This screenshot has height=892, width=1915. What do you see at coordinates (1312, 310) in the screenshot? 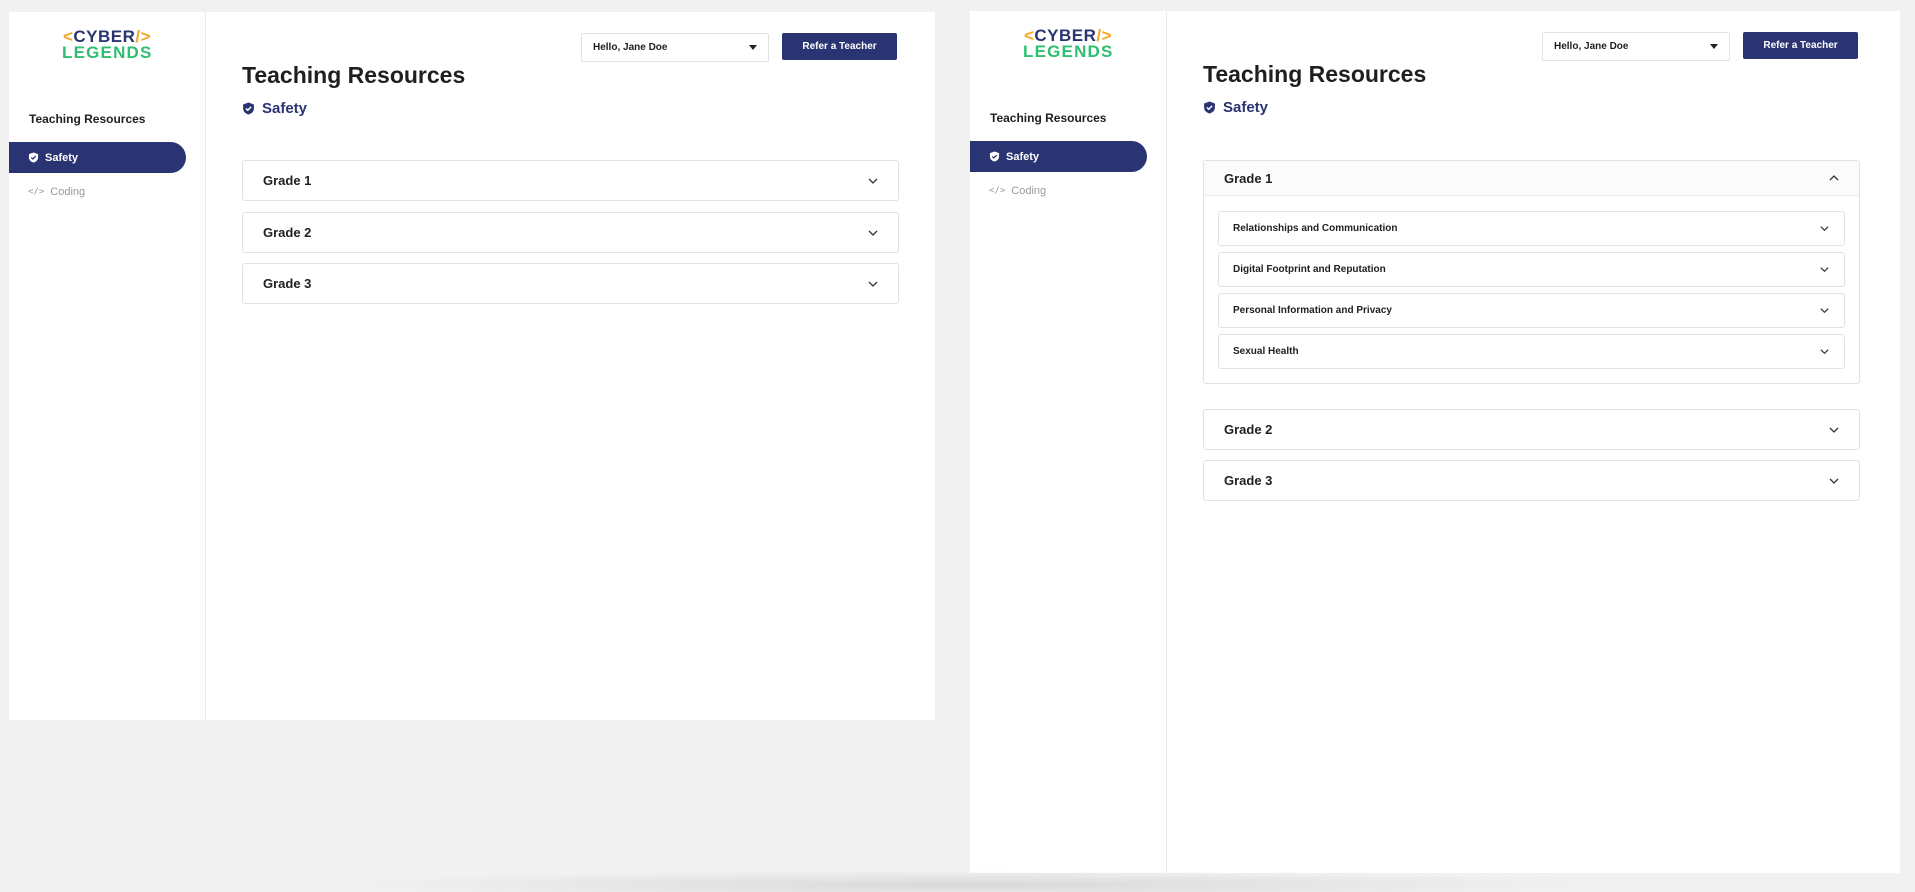
I see `topic-label: Personal Information and Privacy` at bounding box center [1312, 310].